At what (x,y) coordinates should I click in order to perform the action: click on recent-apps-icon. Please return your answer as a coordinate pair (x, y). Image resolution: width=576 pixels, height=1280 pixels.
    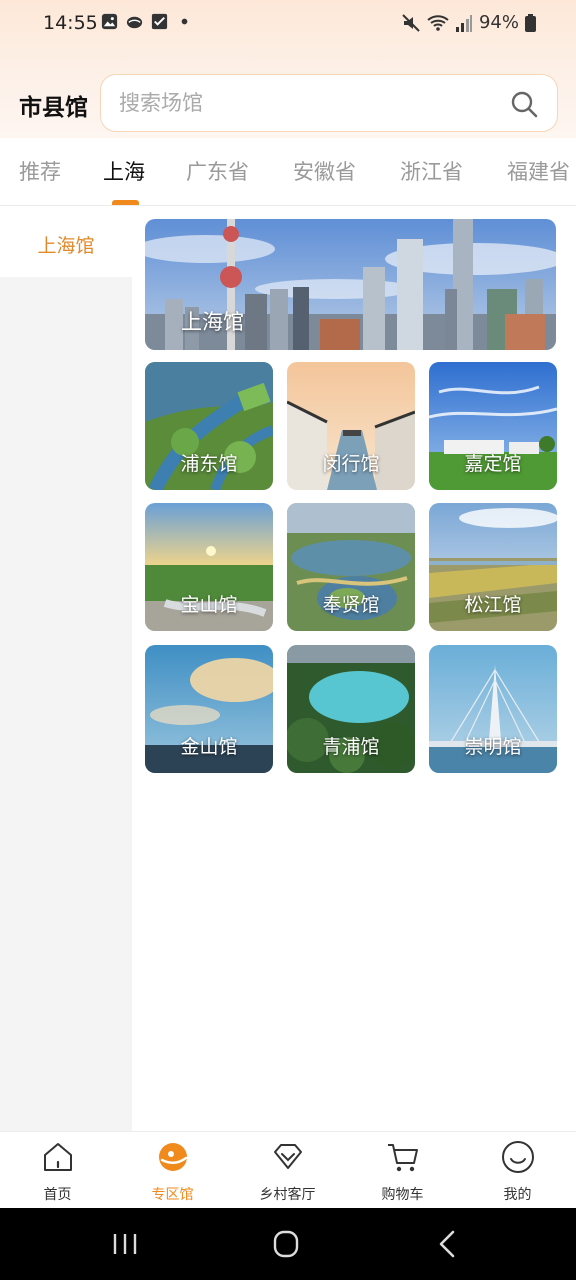
    Looking at the image, I should click on (125, 1244).